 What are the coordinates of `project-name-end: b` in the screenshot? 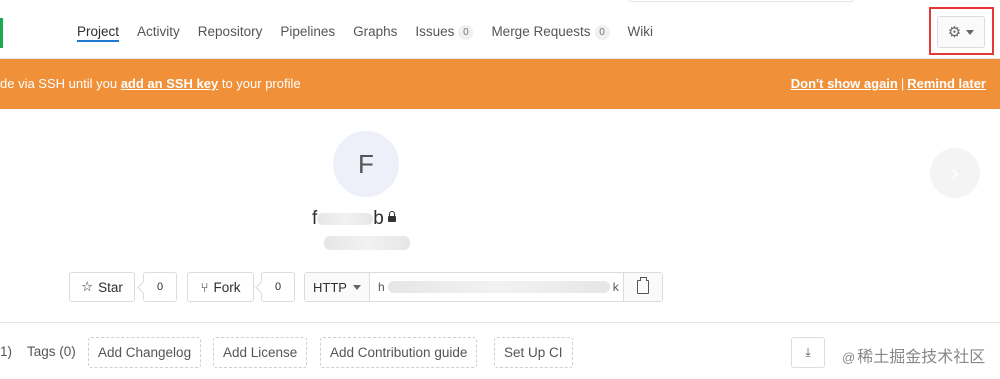 It's located at (378, 218).